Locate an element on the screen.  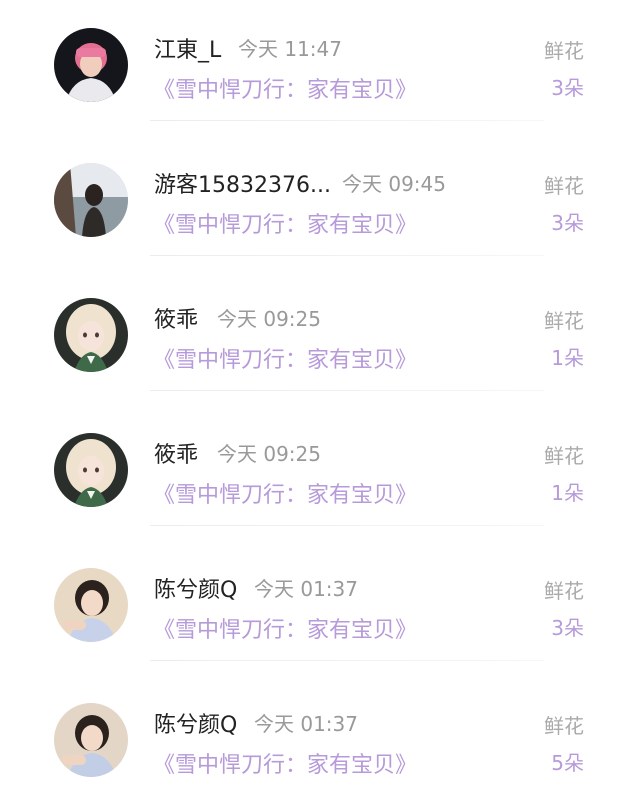
gift-count: 5朵 is located at coordinates (567, 763).